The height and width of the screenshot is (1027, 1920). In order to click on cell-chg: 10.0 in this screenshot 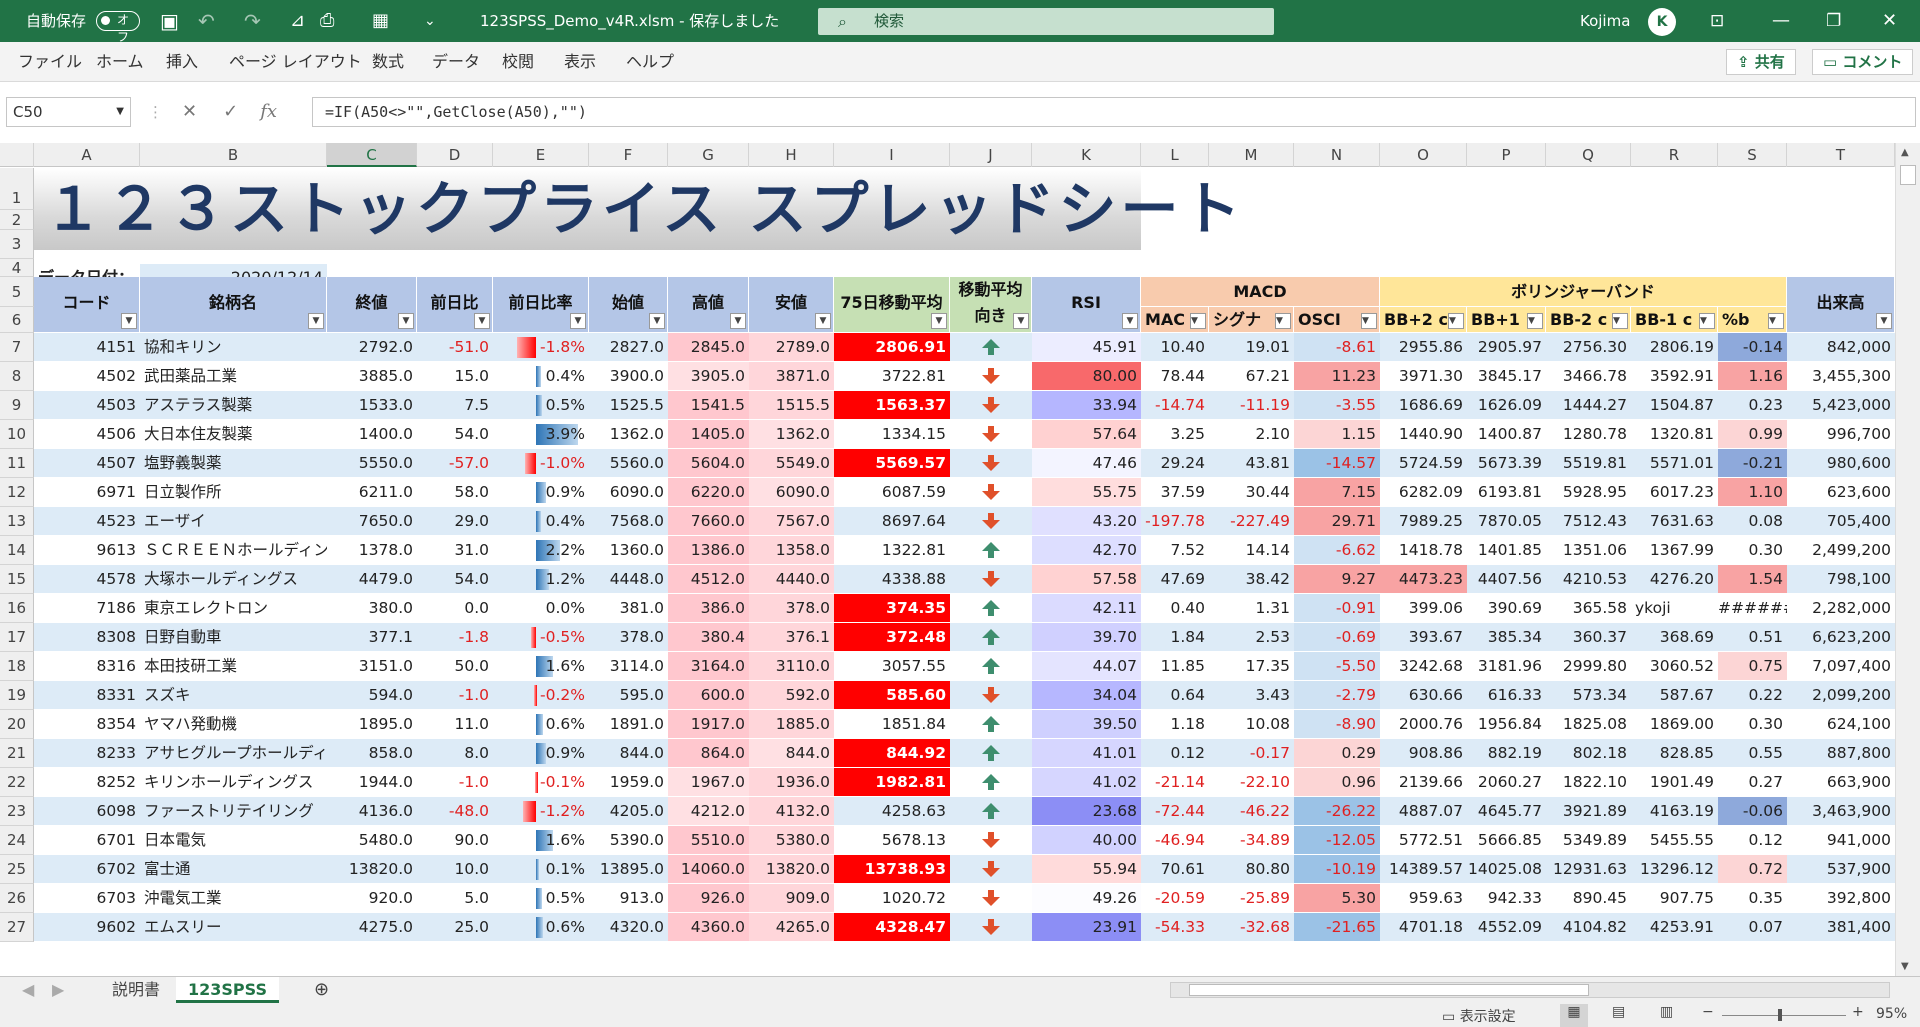, I will do `click(455, 869)`.